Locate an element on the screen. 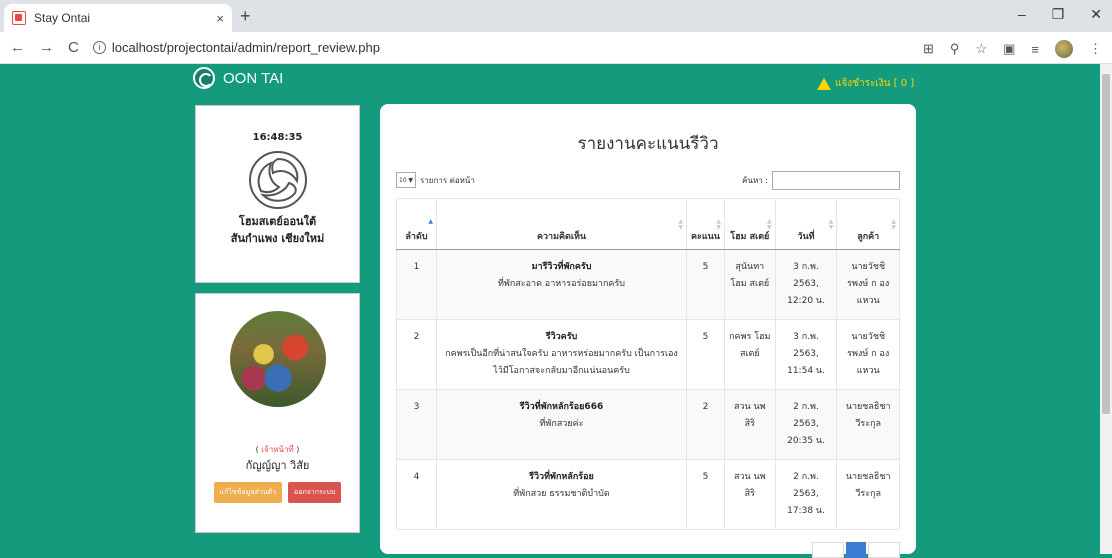 The width and height of the screenshot is (1112, 558). review-title: รีวิวที่พักหลักร้อย is located at coordinates (561, 477).